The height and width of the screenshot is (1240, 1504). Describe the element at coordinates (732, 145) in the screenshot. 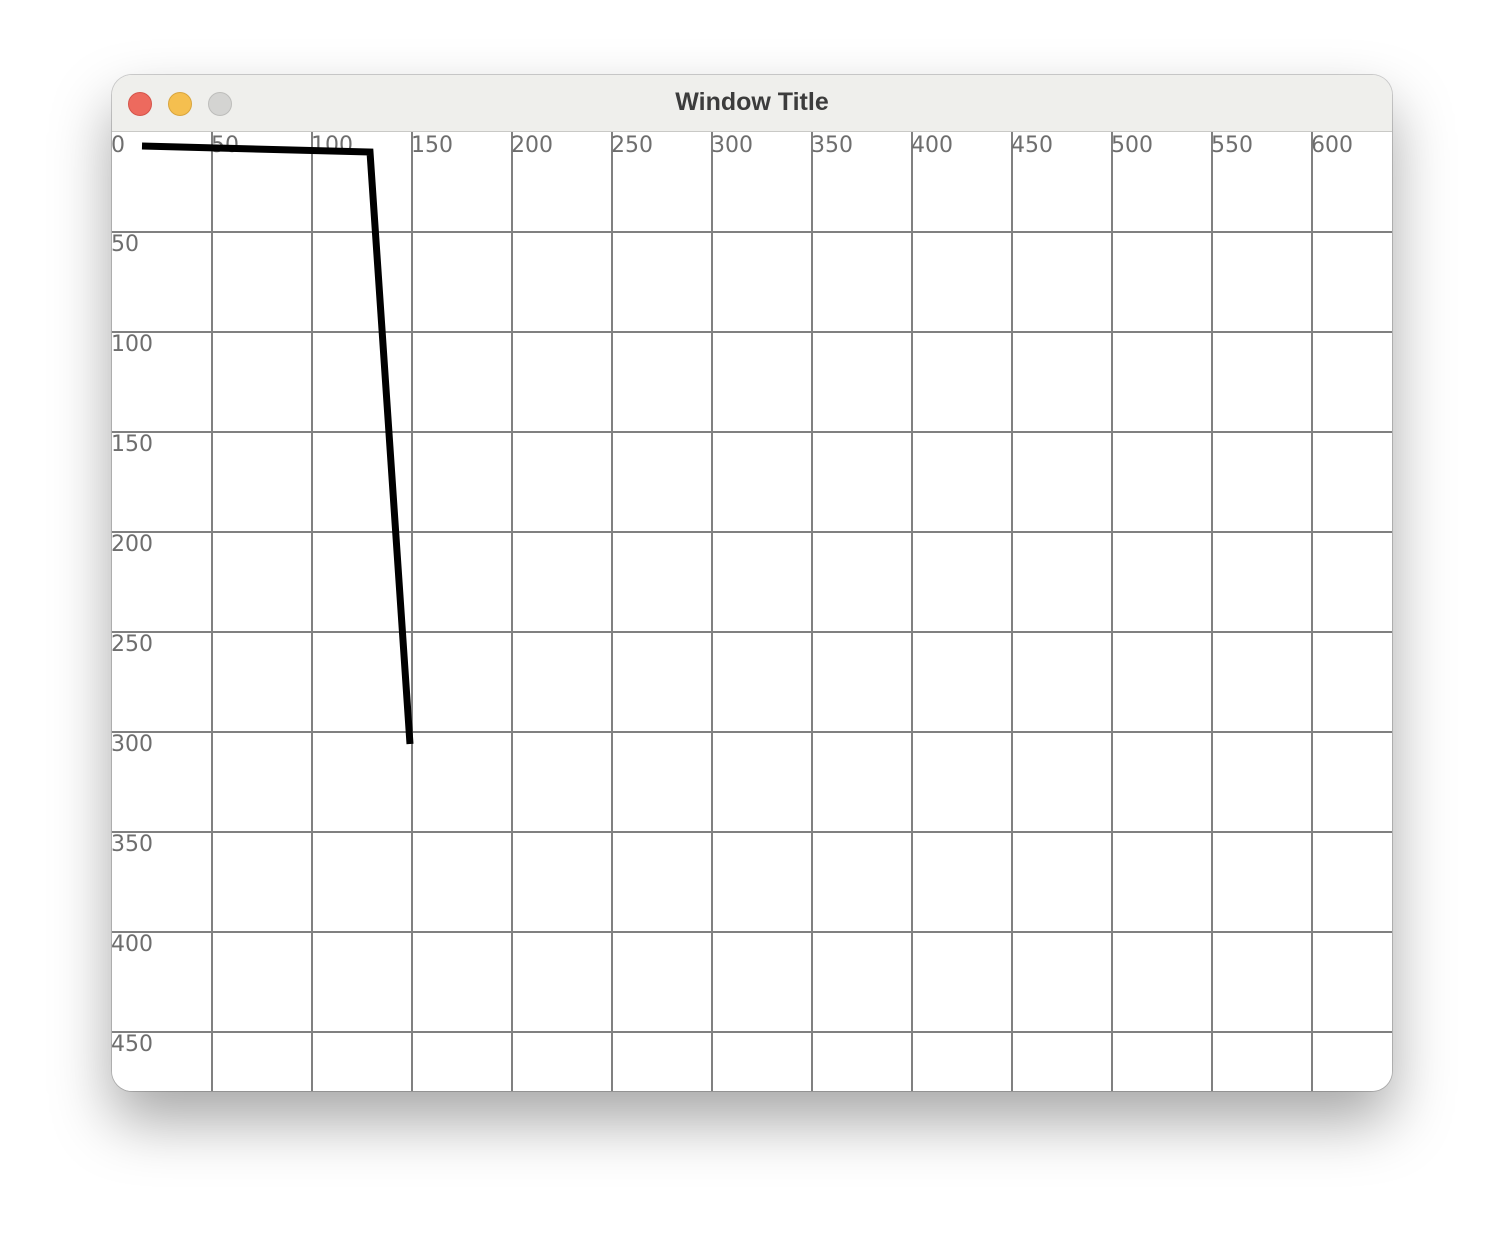

I see `x-tick-label: 300` at that location.